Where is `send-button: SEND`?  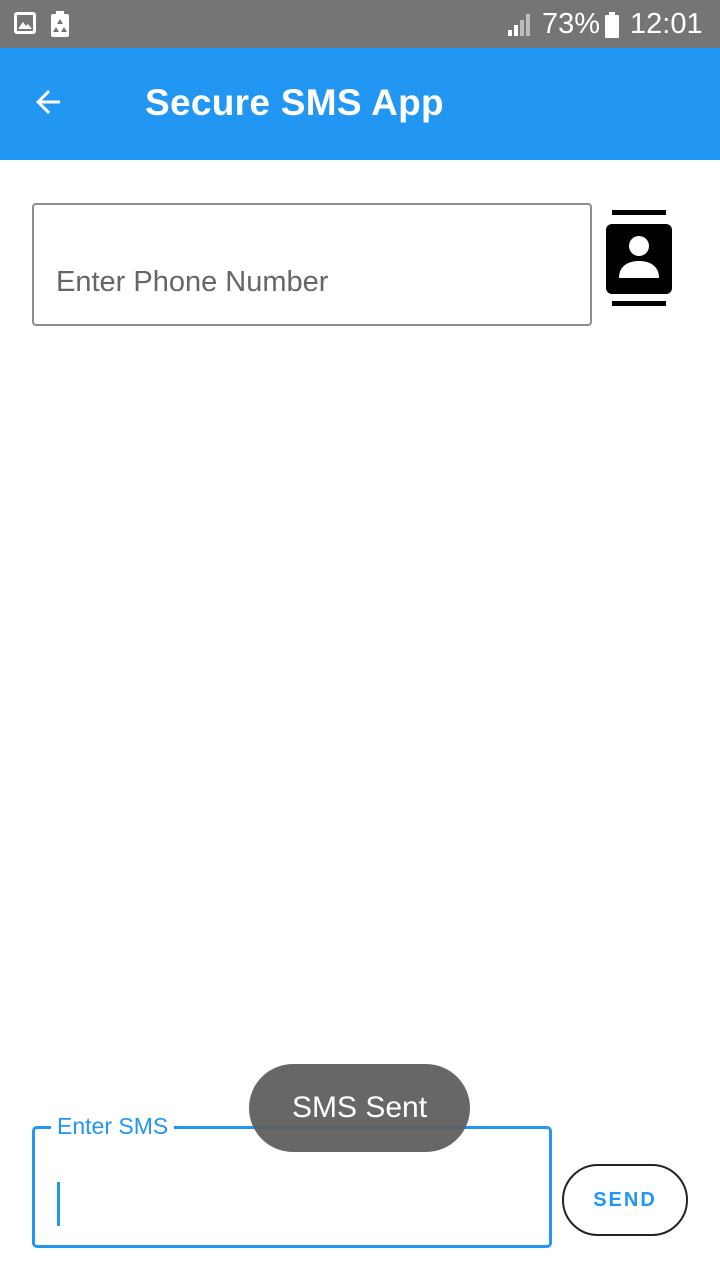 send-button: SEND is located at coordinates (625, 1200).